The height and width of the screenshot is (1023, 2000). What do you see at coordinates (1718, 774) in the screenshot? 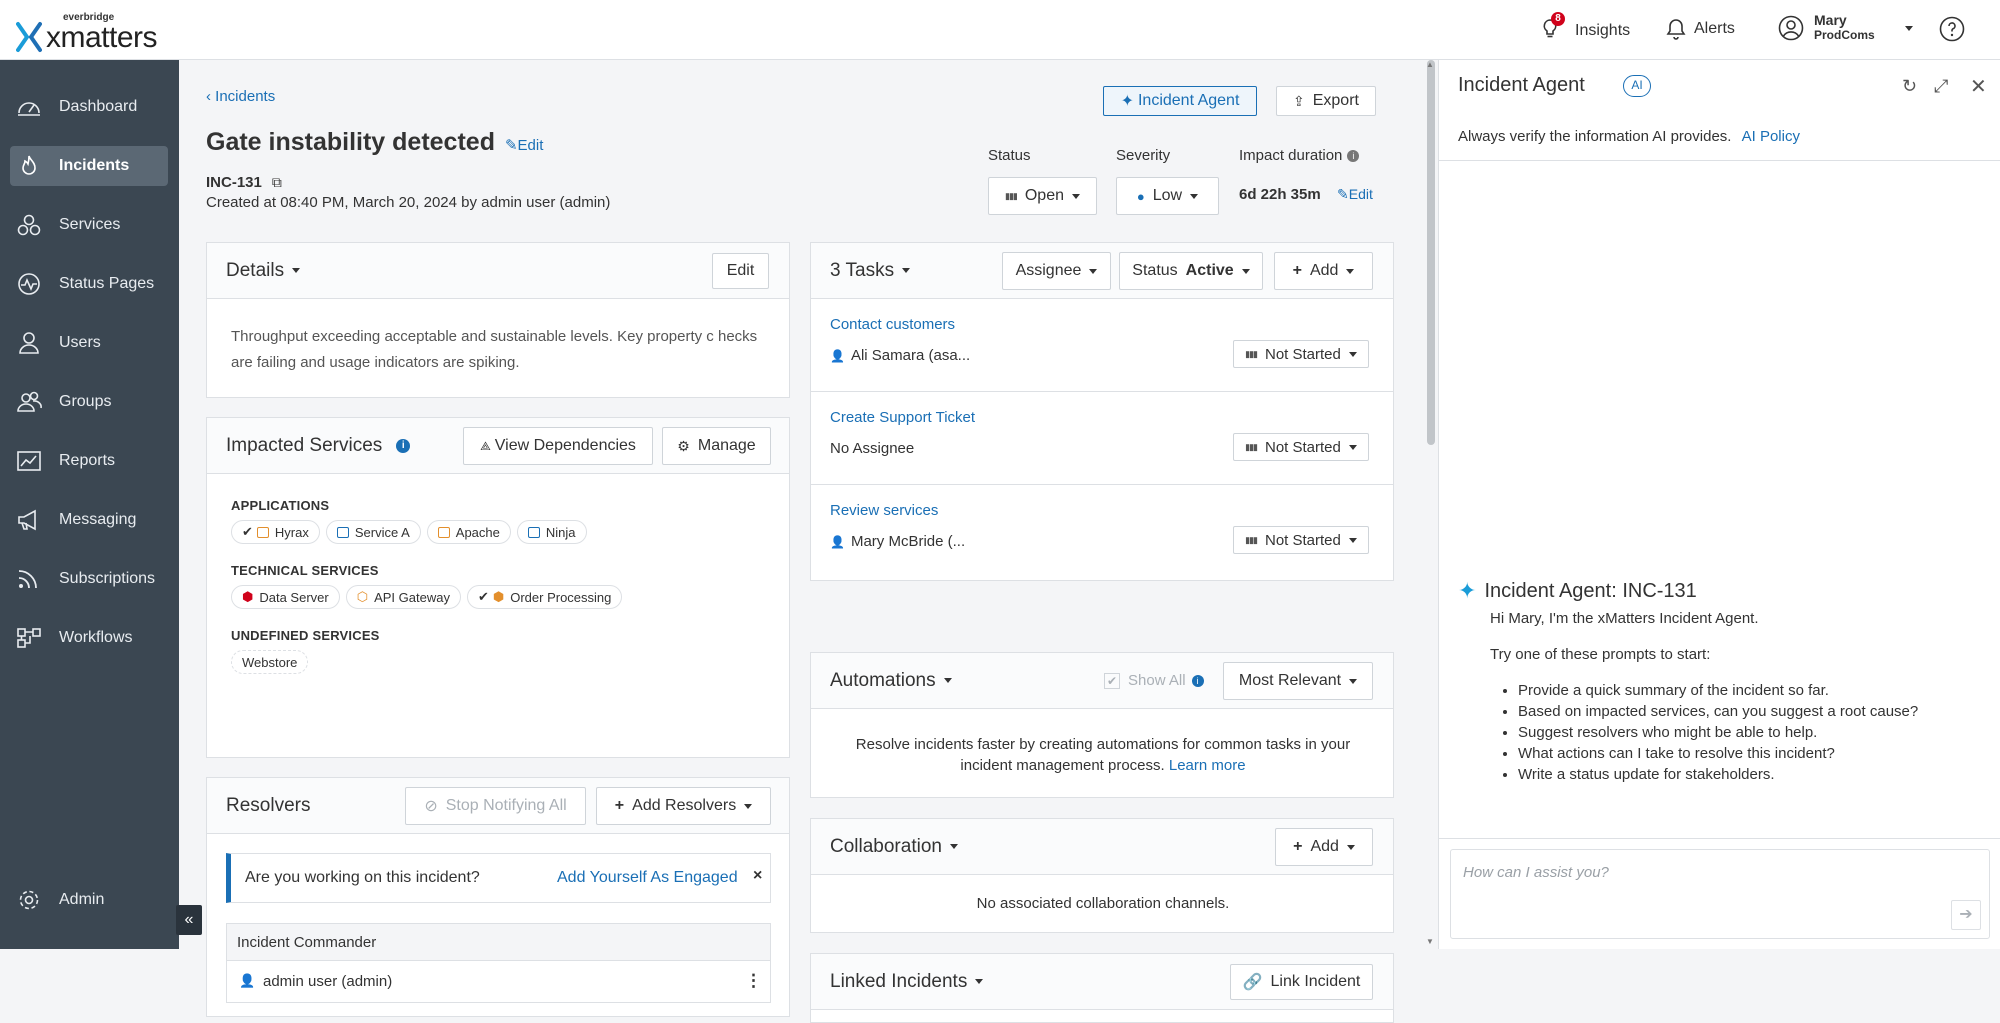
I see `agent-prompt: Write a status update for stakeholders.` at bounding box center [1718, 774].